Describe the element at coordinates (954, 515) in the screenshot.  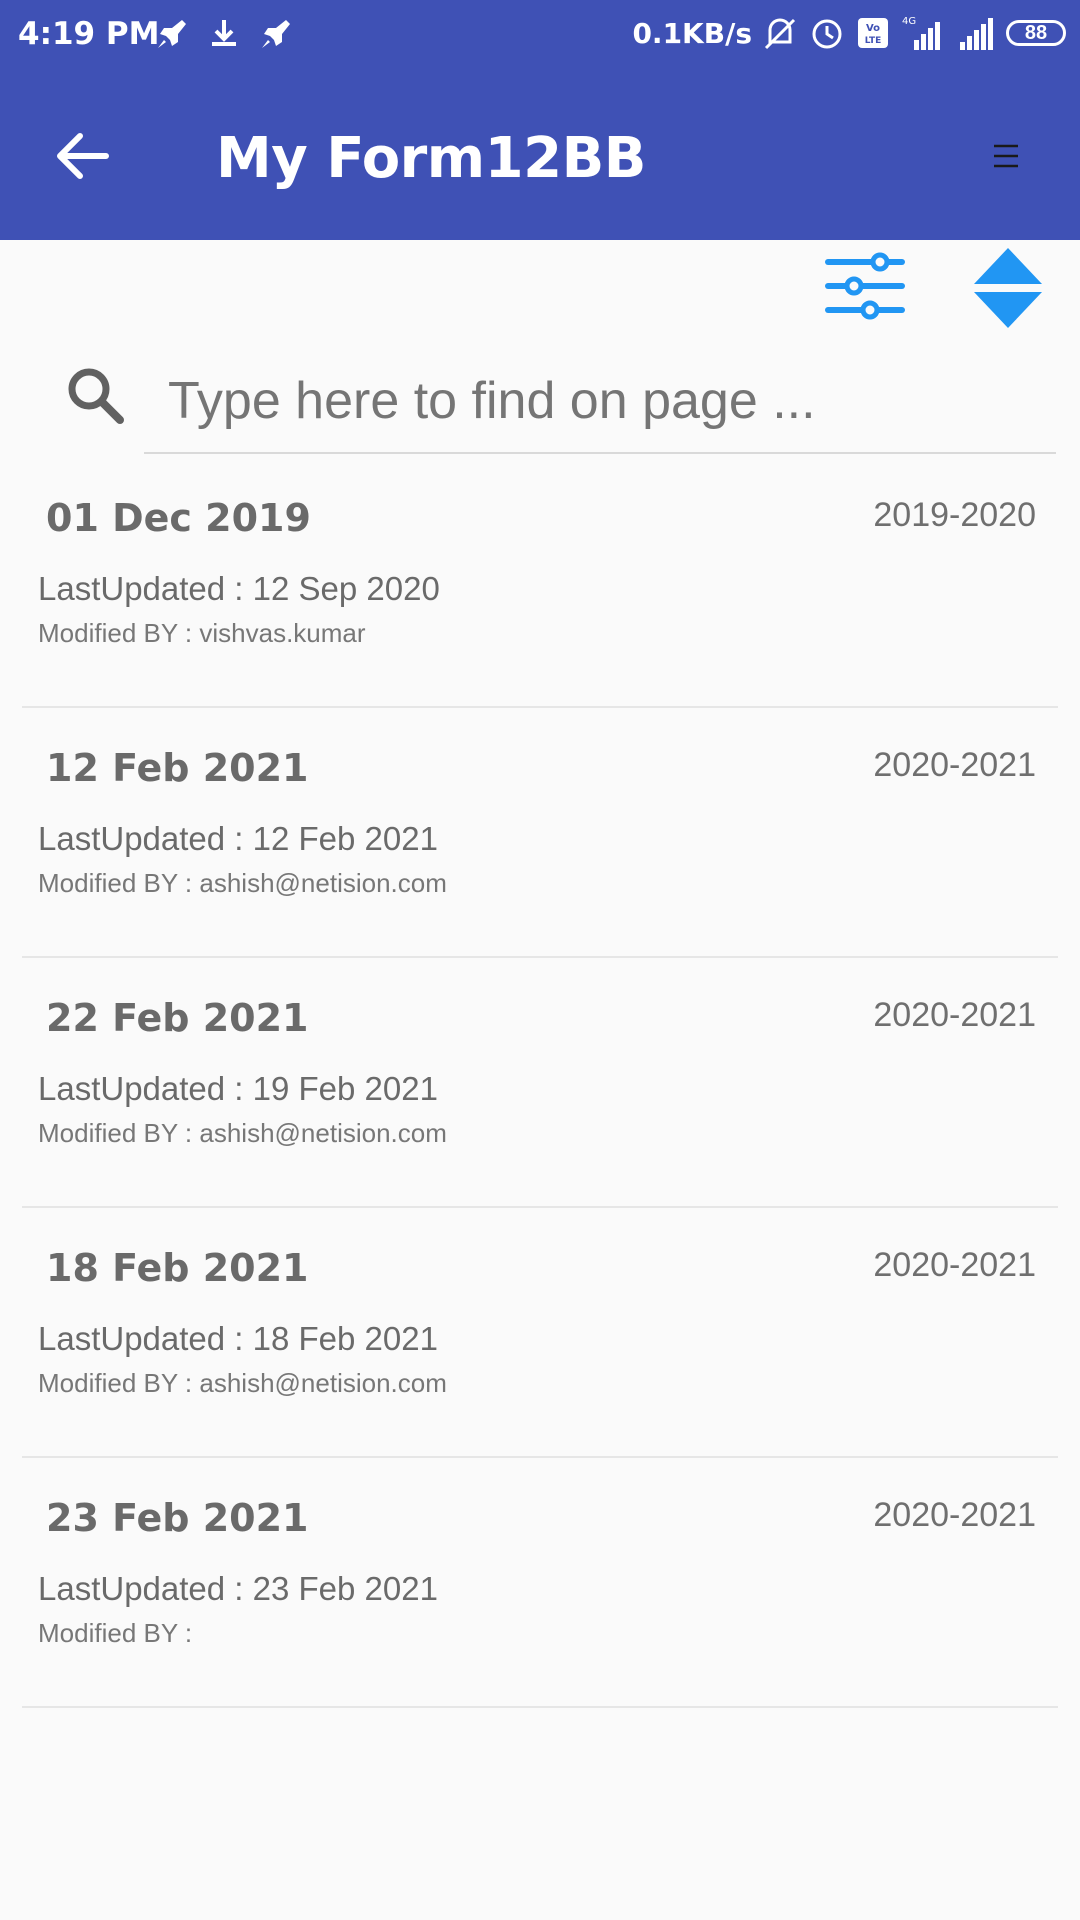
I see `item-financial-year: 2019-2020` at that location.